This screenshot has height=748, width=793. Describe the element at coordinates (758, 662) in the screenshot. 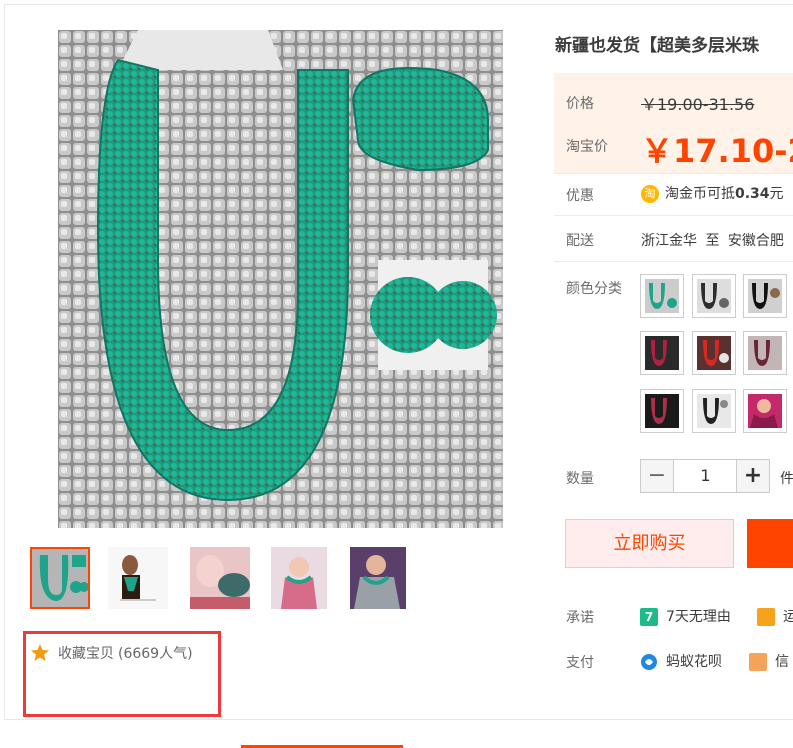

I see `credit-card-icon` at that location.